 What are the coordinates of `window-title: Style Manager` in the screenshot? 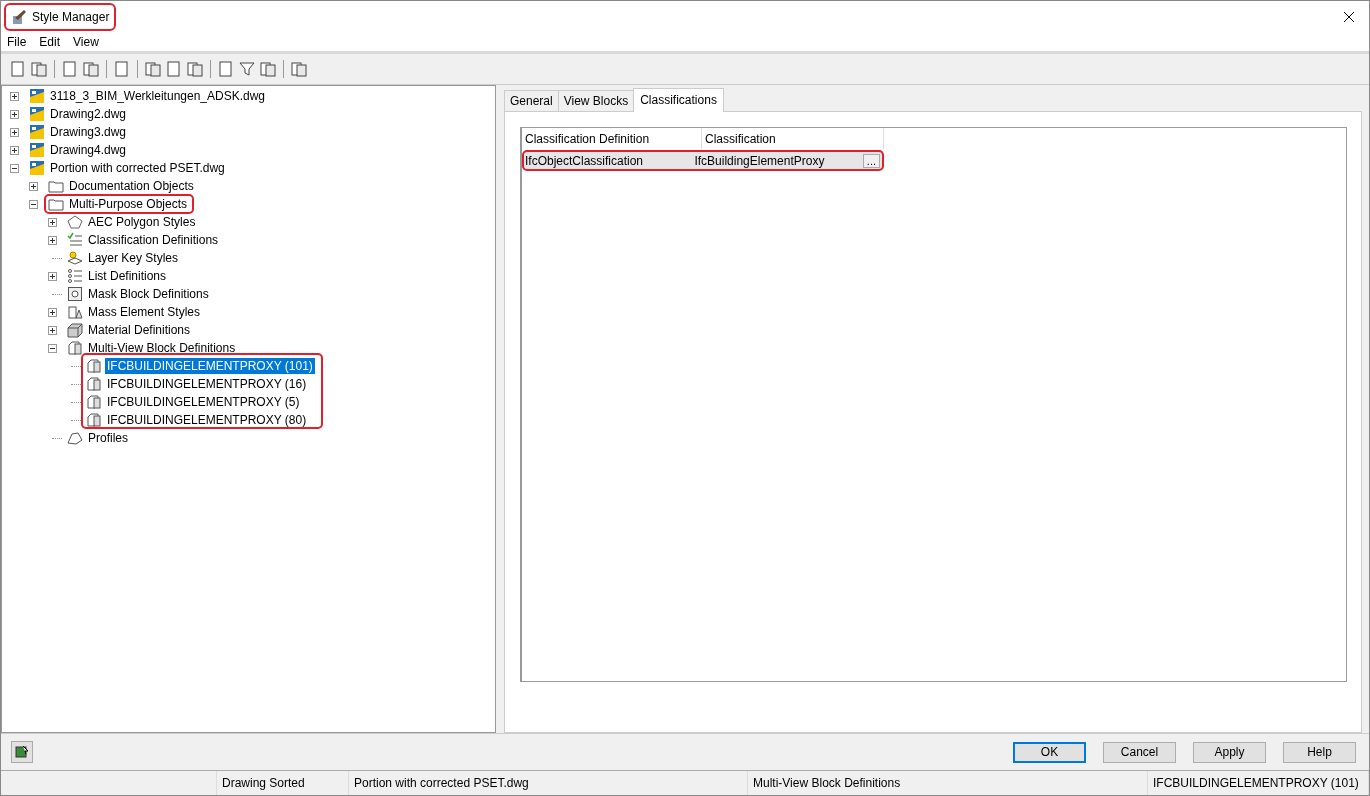 It's located at (71, 16).